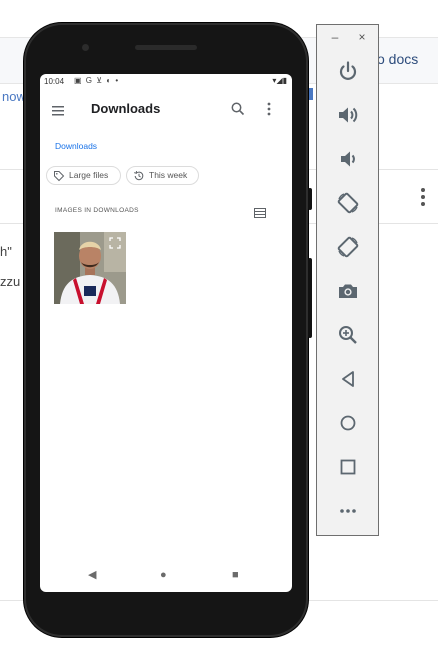 The image size is (438, 653). I want to click on earpiece-speaker, so click(166, 47).